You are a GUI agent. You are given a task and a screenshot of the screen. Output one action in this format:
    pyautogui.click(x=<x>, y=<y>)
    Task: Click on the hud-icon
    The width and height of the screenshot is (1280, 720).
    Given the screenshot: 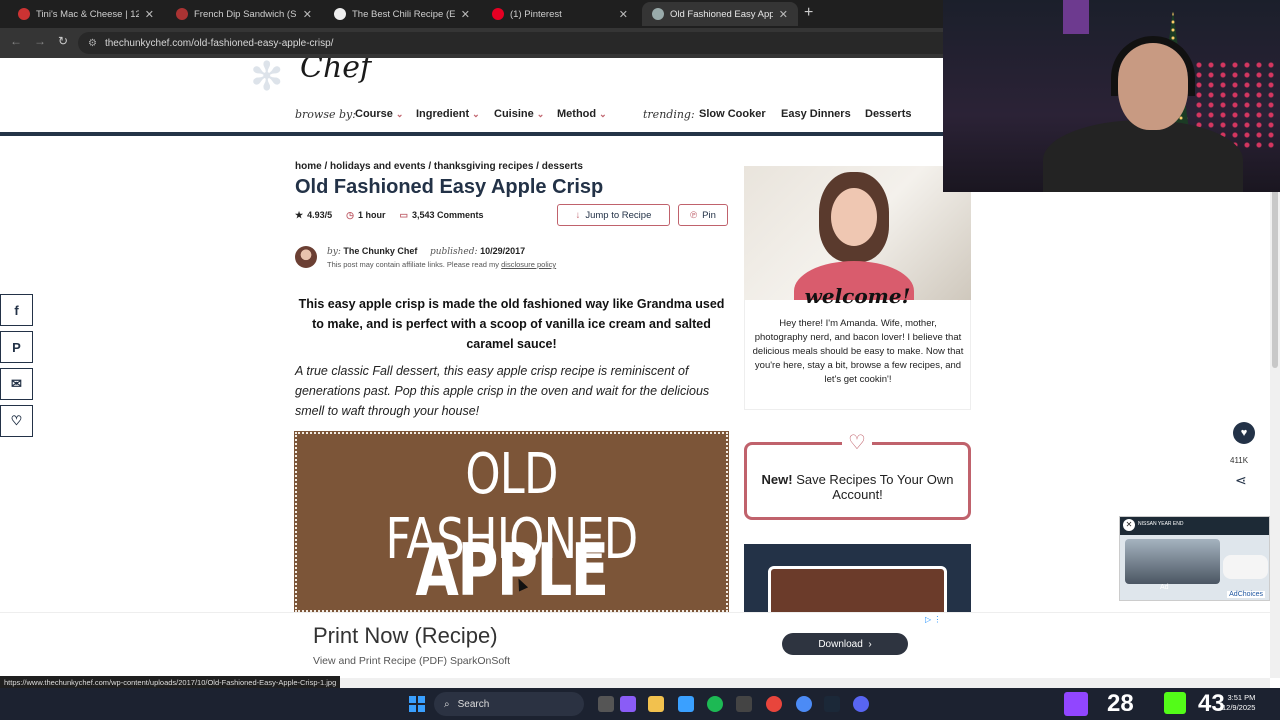 What is the action you would take?
    pyautogui.click(x=744, y=704)
    